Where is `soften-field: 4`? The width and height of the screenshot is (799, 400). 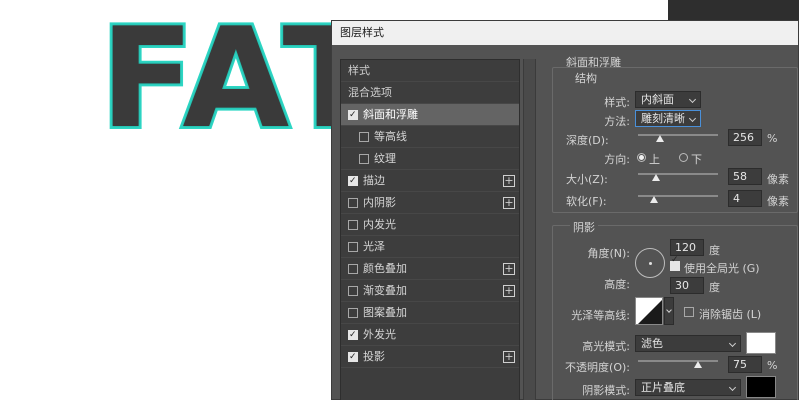 soften-field: 4 is located at coordinates (745, 198).